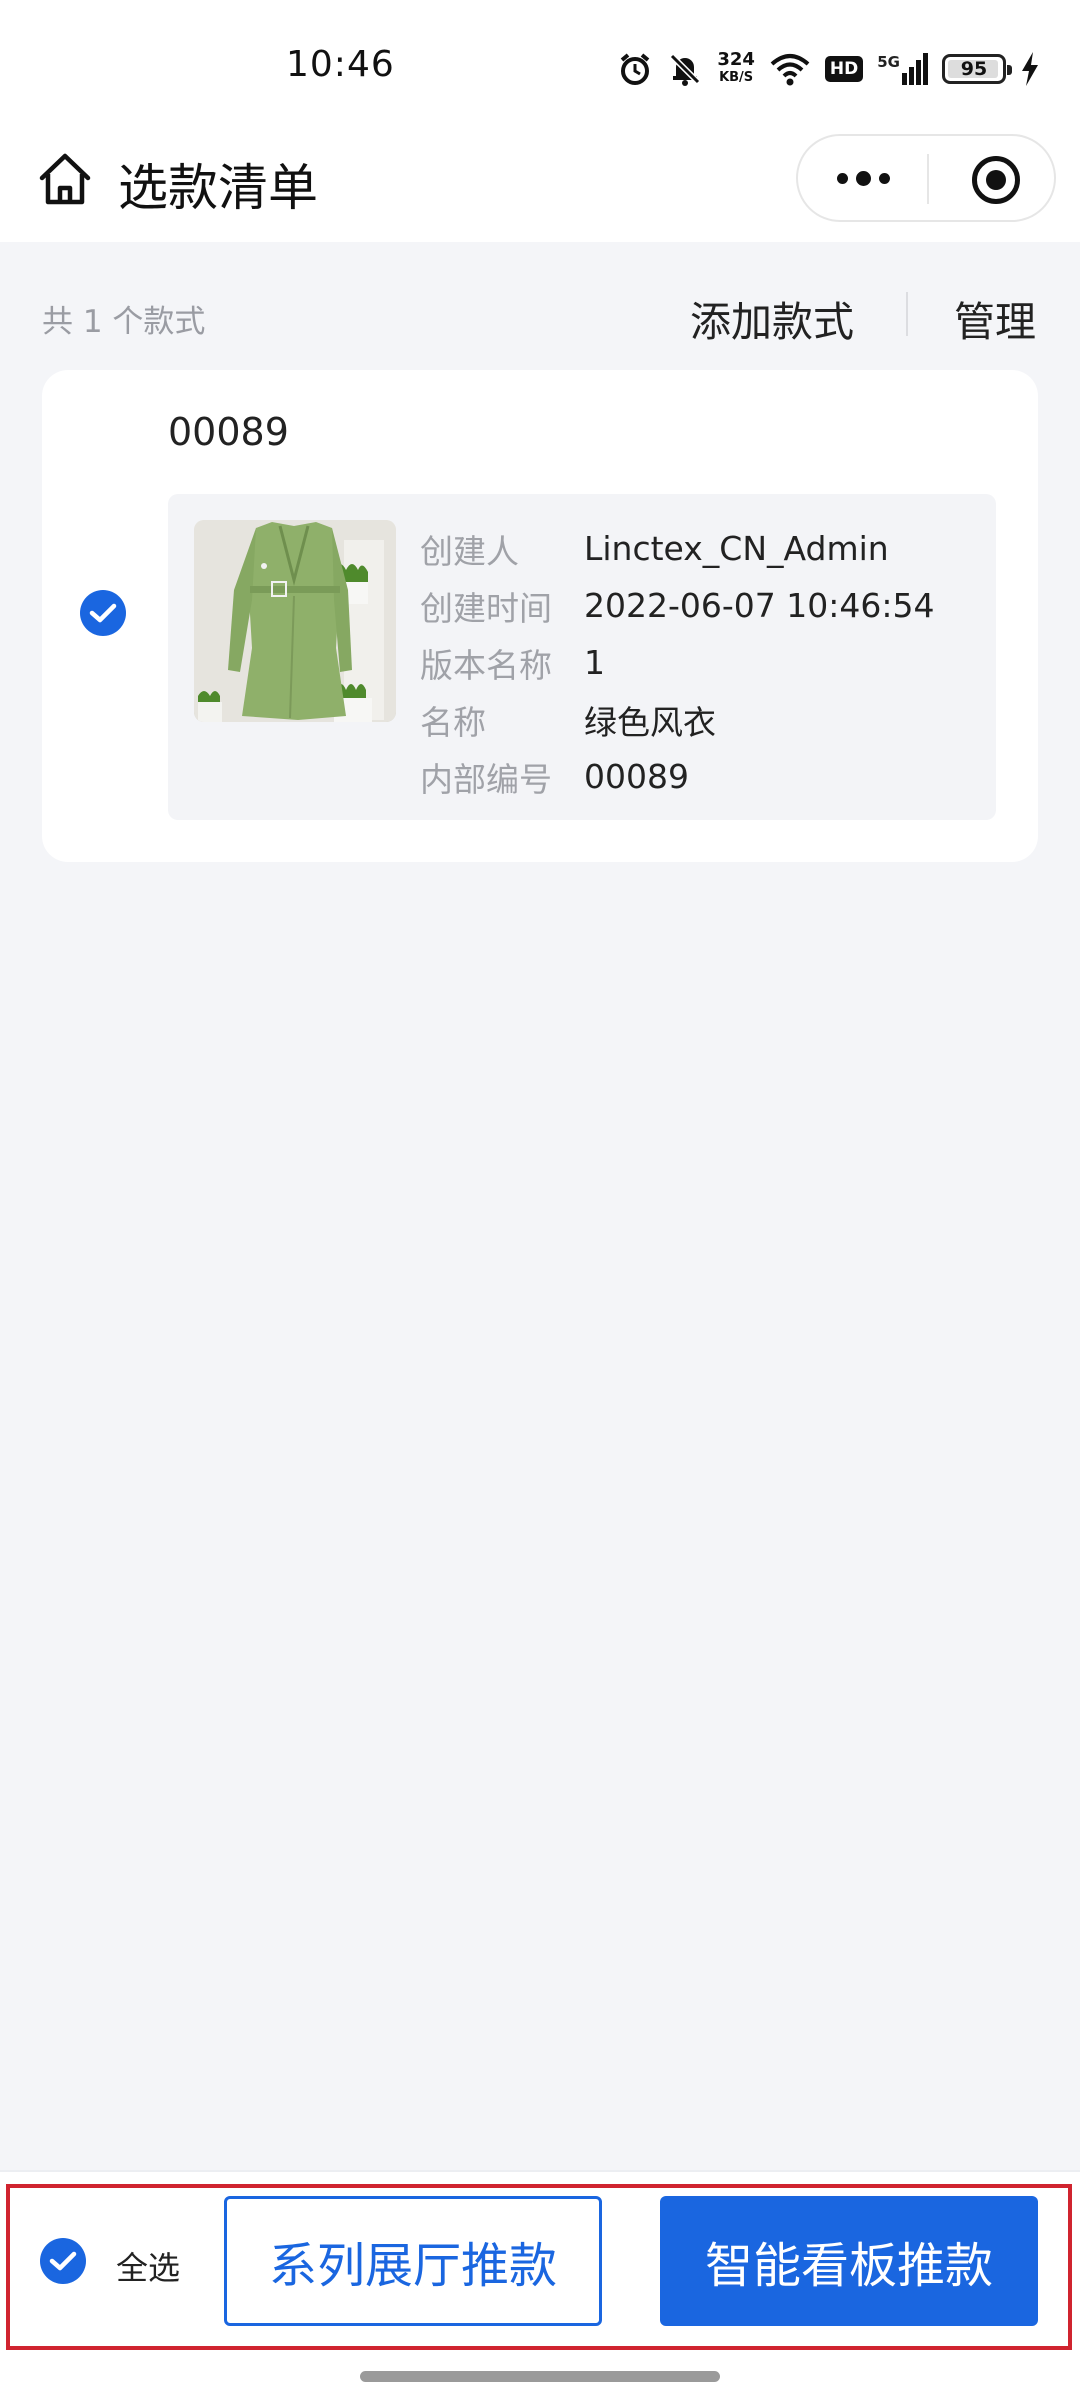  What do you see at coordinates (218, 188) in the screenshot?
I see `page-title: 选款清单` at bounding box center [218, 188].